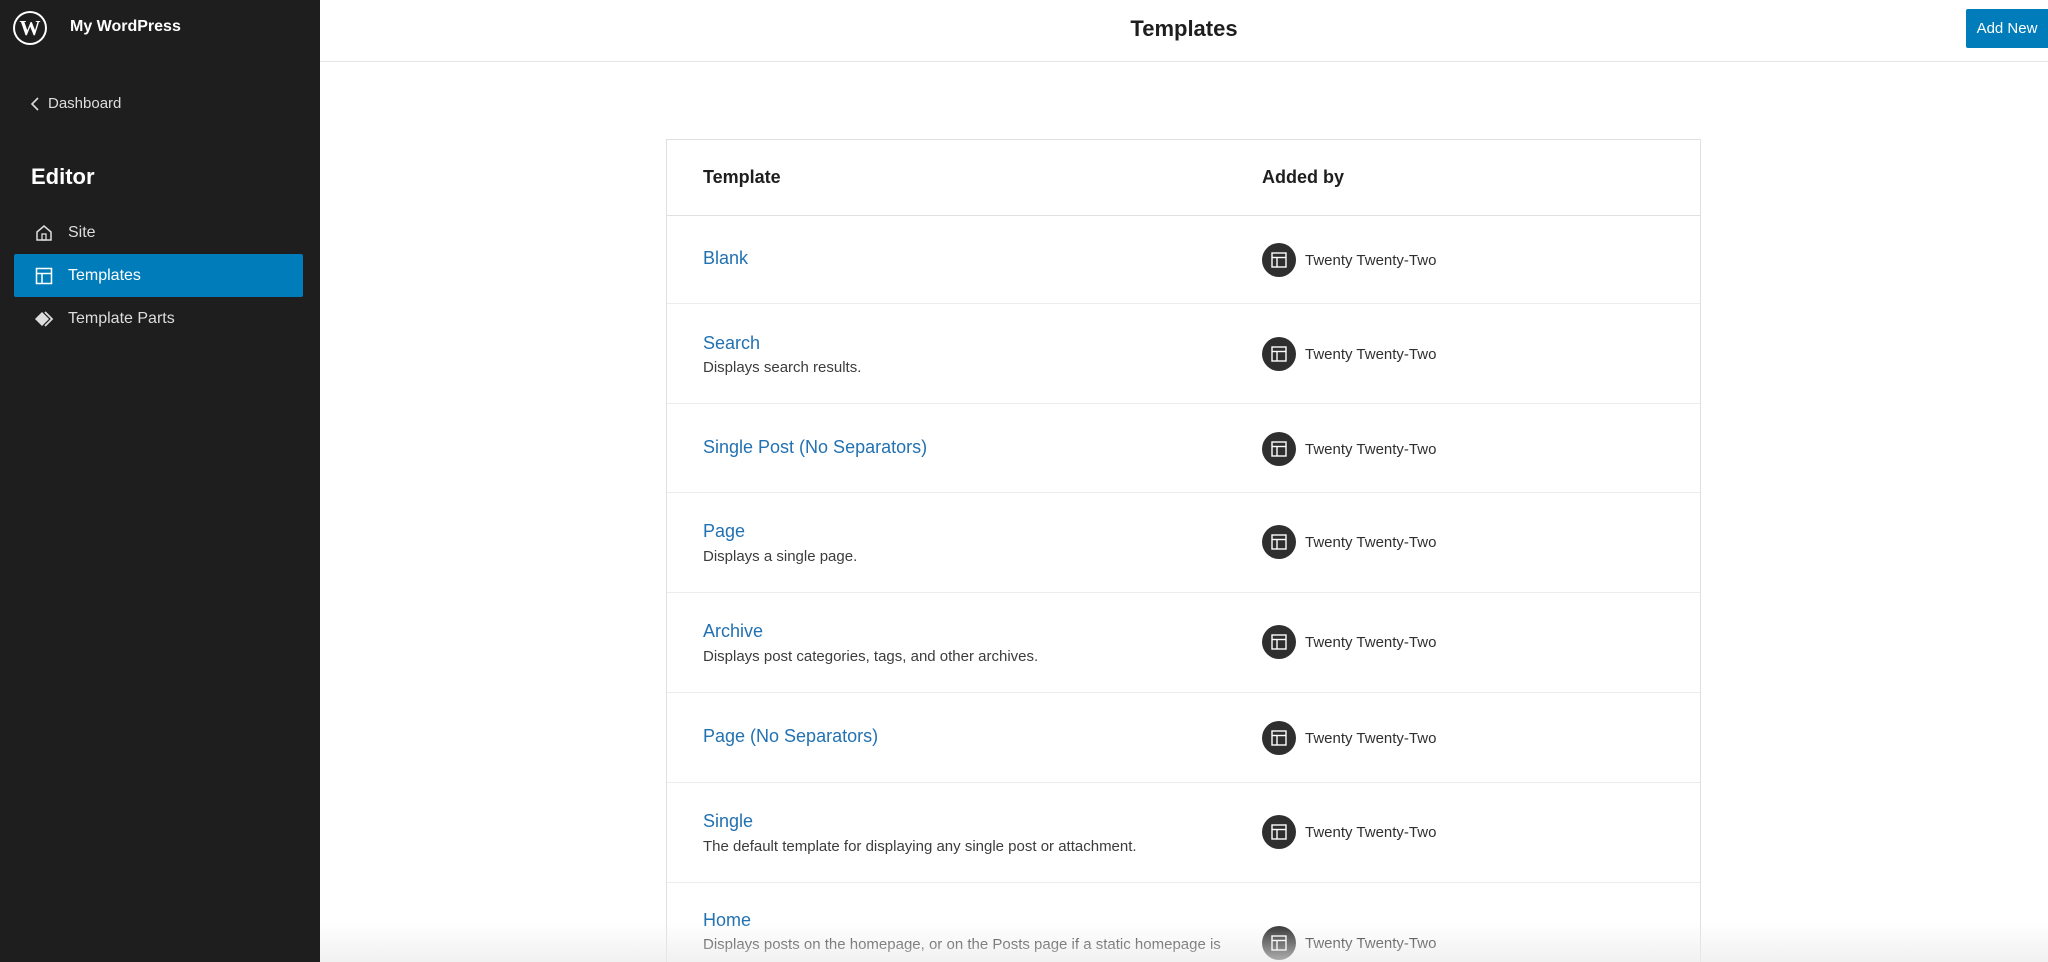 The height and width of the screenshot is (962, 2048). Describe the element at coordinates (724, 531) in the screenshot. I see `template-title-link: Page` at that location.